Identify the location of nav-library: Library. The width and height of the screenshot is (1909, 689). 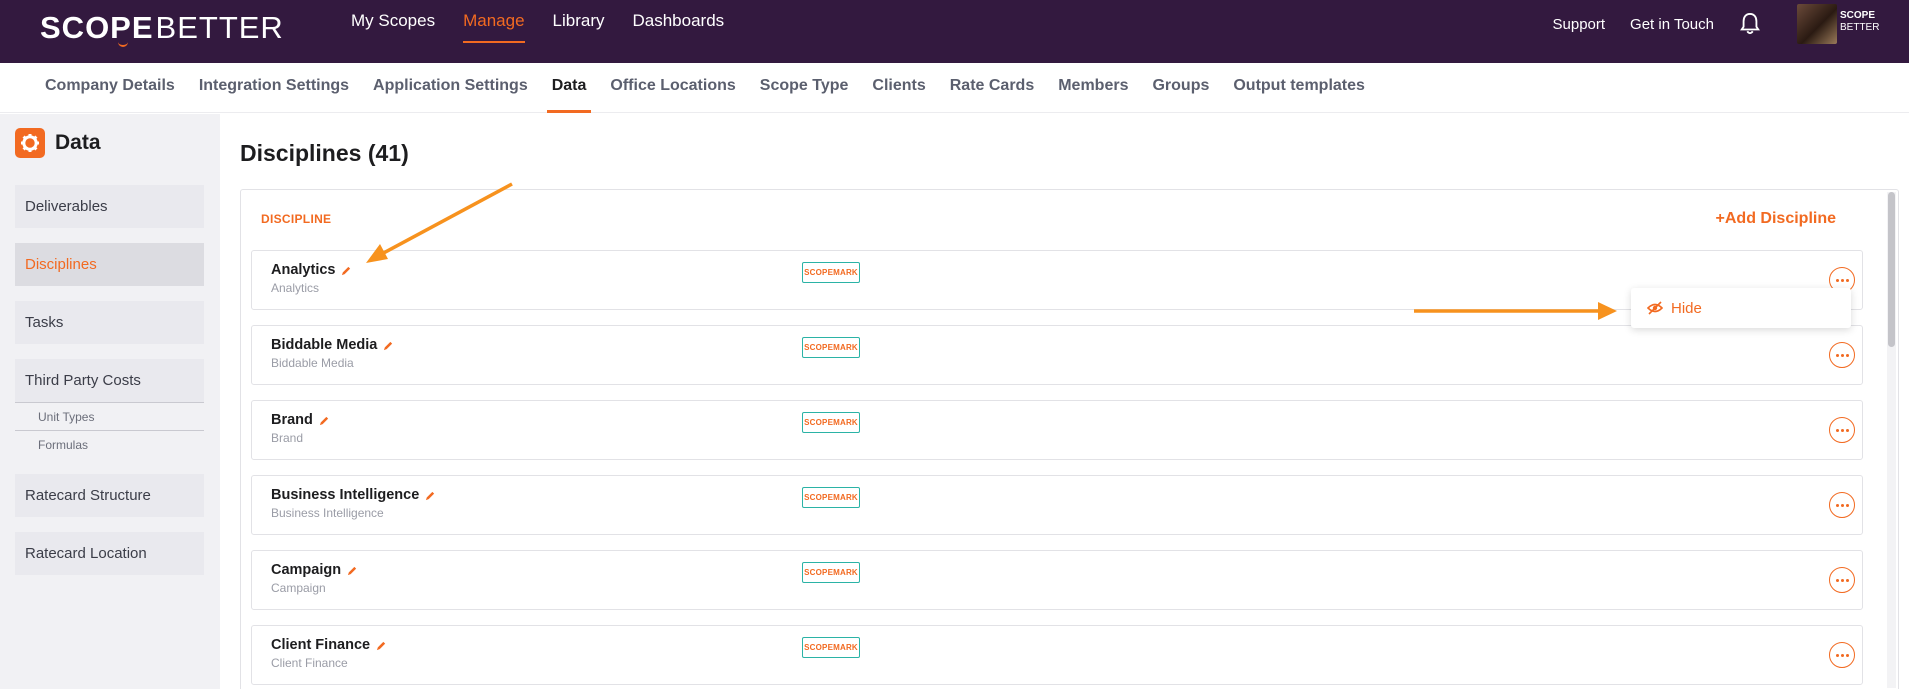
(579, 22).